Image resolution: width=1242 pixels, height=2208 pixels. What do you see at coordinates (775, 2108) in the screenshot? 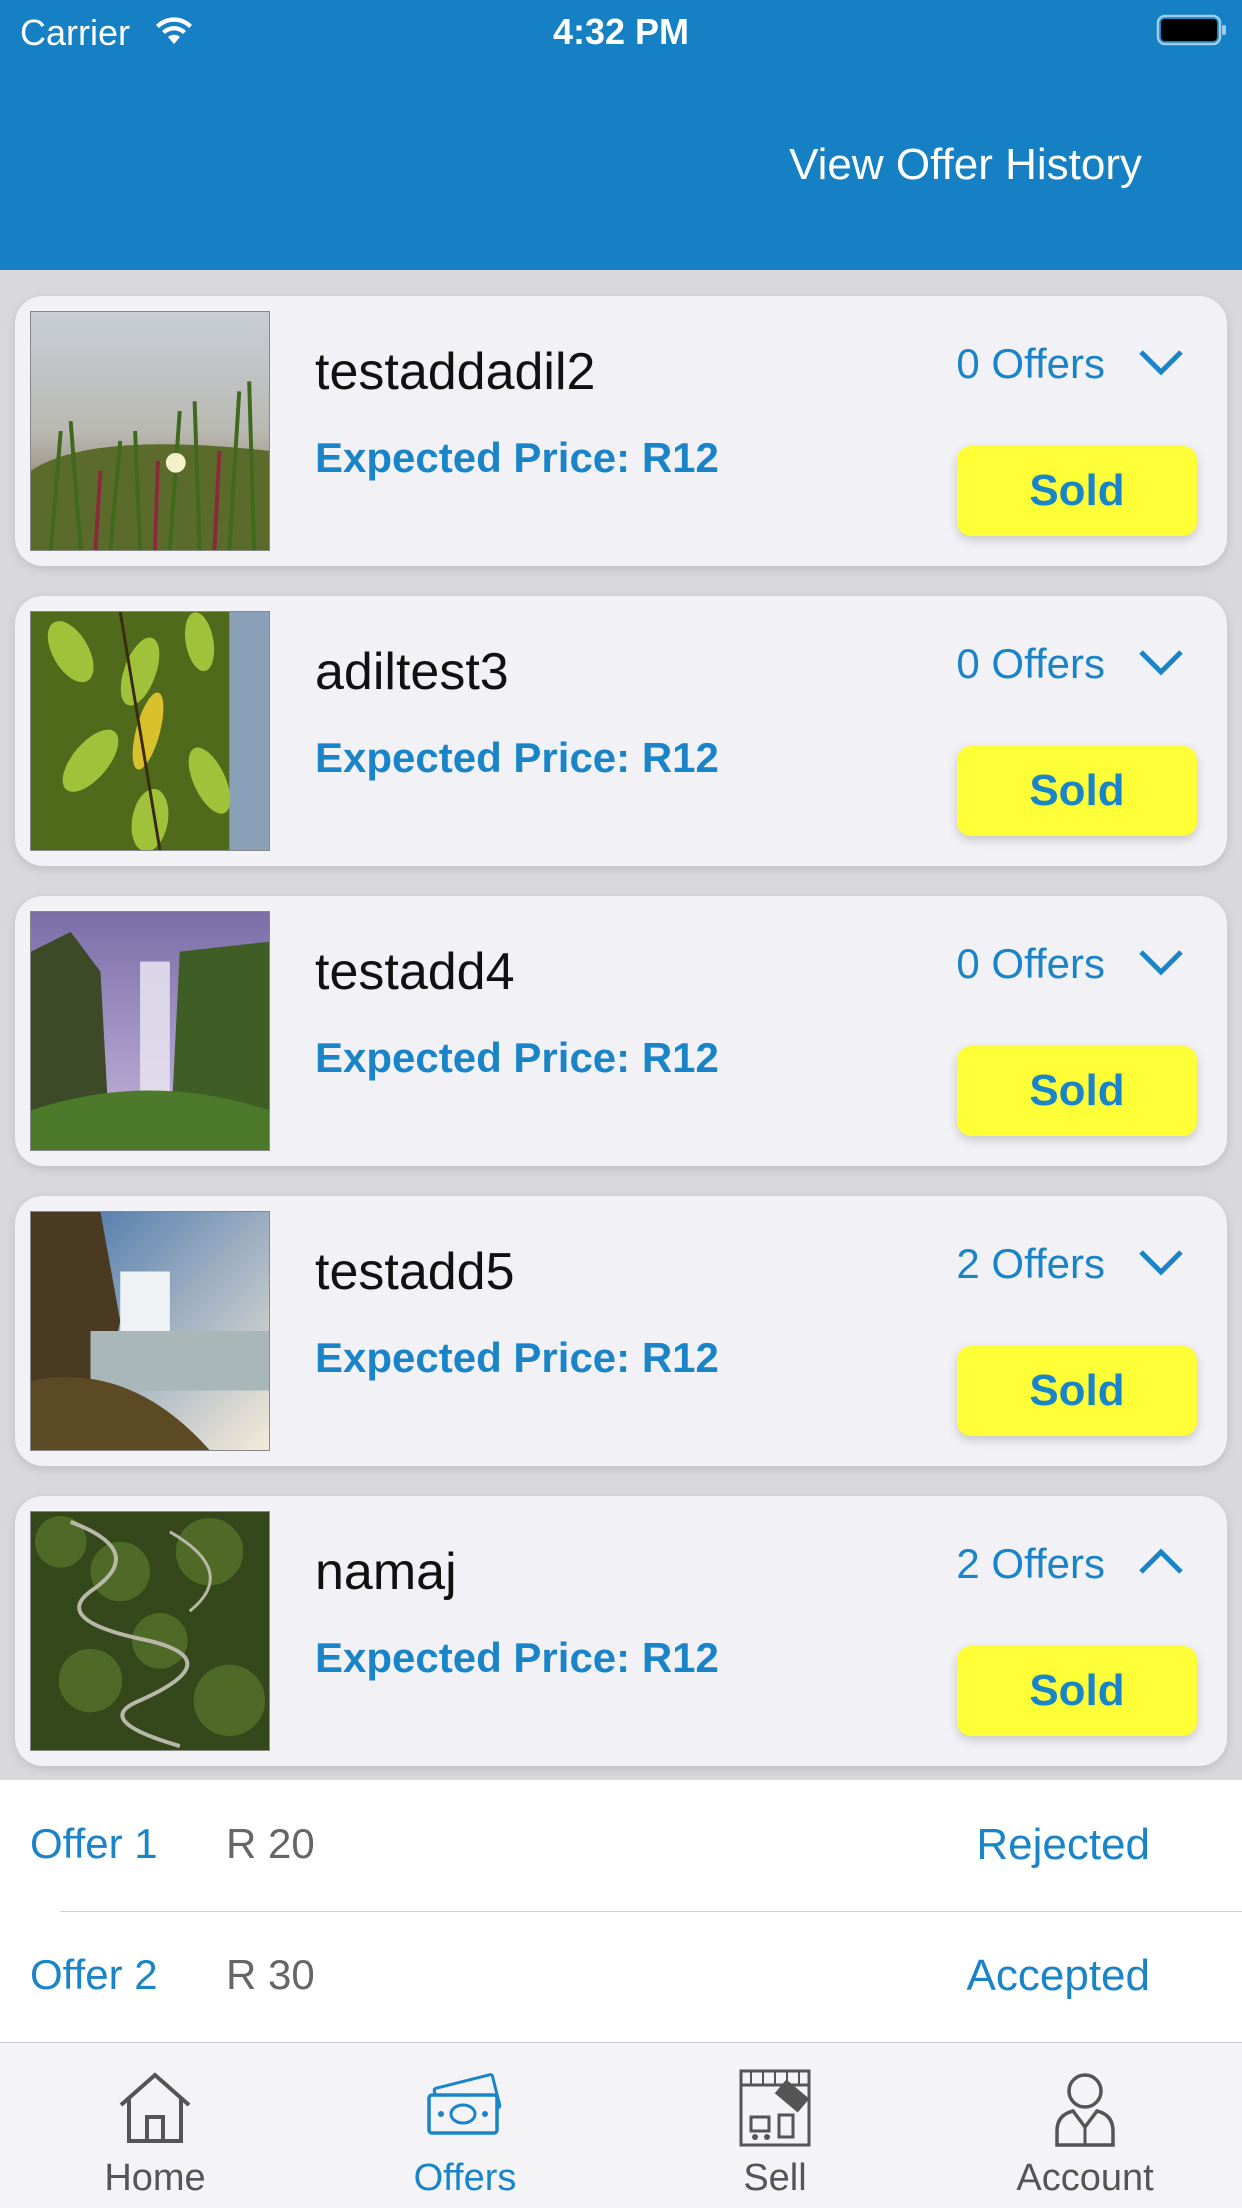
I see `sale-shop-icon` at bounding box center [775, 2108].